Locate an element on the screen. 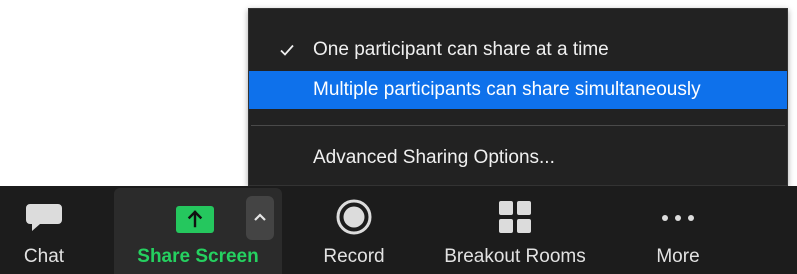 Image resolution: width=797 pixels, height=274 pixels. share-options-toggle is located at coordinates (260, 218).